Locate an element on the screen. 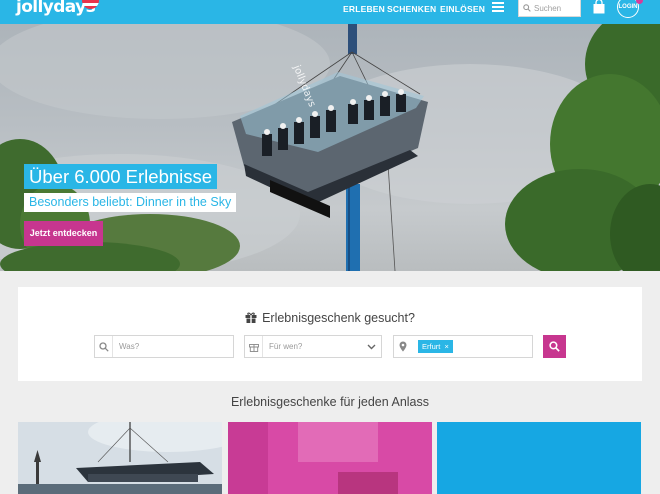  location-chip-label: Erfurt is located at coordinates (431, 346).